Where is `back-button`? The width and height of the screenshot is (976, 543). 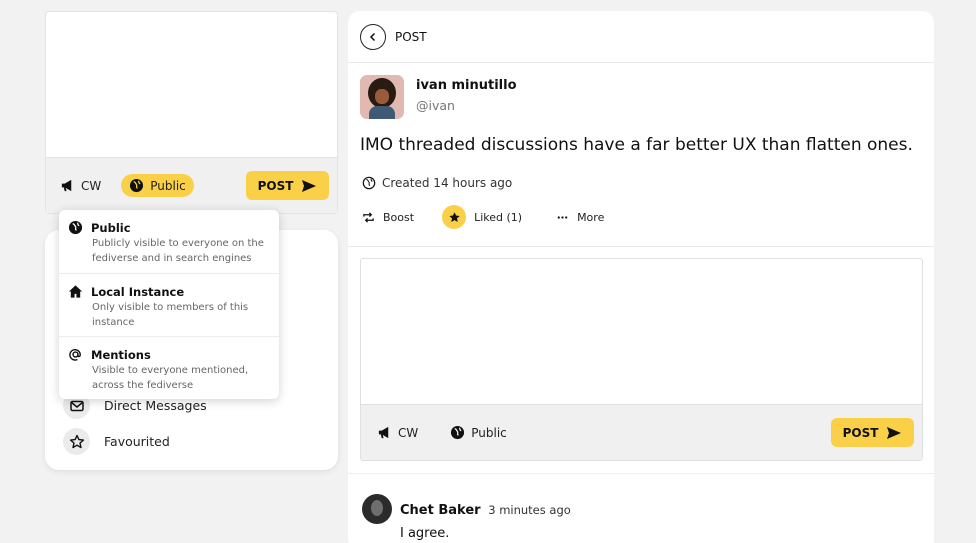 back-button is located at coordinates (373, 36).